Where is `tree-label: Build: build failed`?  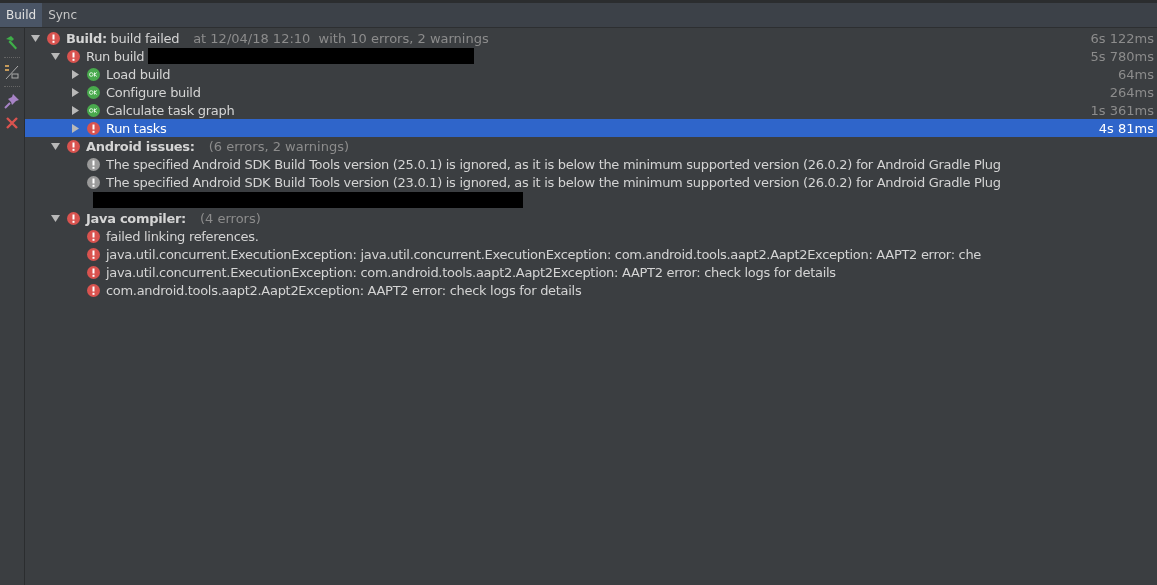
tree-label: Build: build failed is located at coordinates (123, 38).